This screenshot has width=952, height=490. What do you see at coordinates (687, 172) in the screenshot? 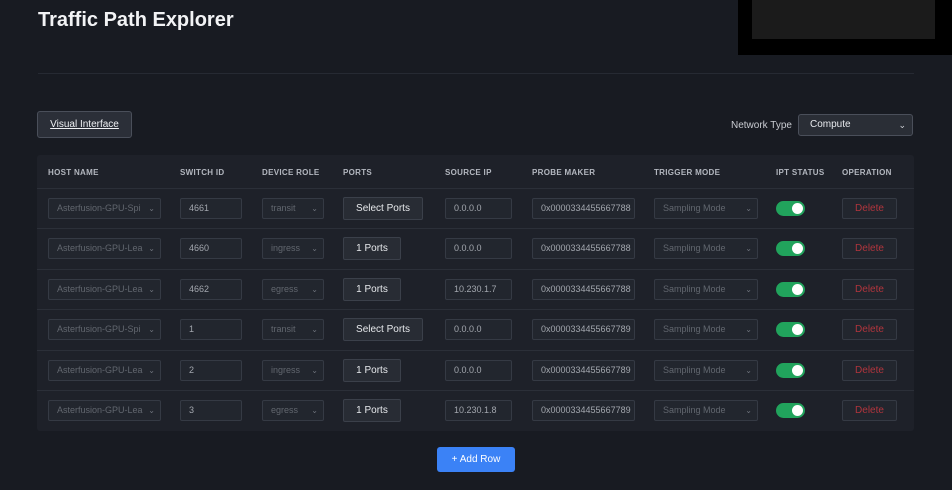
I see `column-header: TRIGGER MODE` at bounding box center [687, 172].